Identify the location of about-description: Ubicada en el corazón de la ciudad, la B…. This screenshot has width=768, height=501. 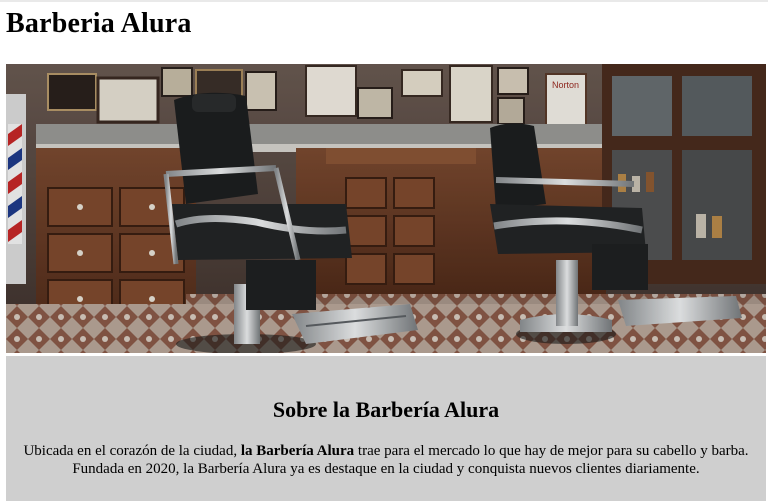
(386, 460).